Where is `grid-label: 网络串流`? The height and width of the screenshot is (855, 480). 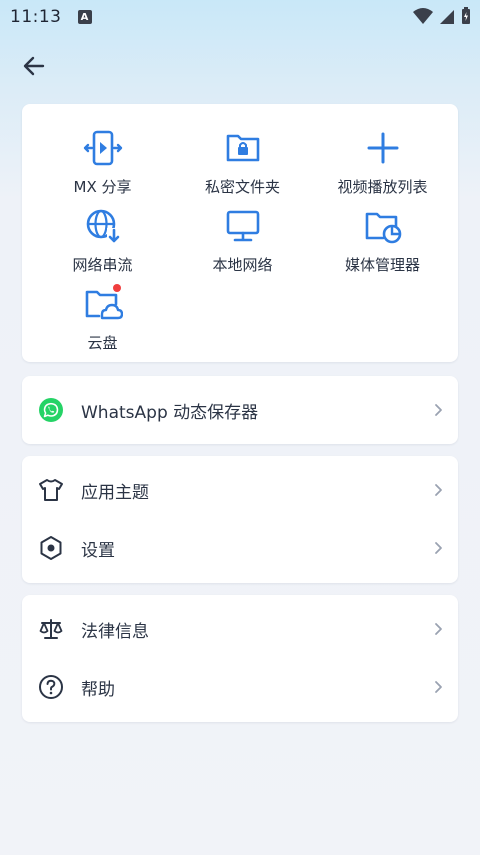 grid-label: 网络串流 is located at coordinates (102, 265).